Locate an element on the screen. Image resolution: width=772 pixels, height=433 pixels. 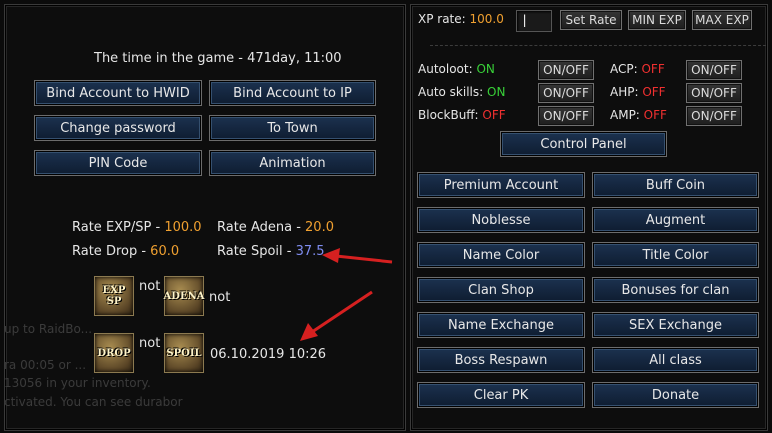
clan-shop-button: Clan Shop is located at coordinates (501, 290).